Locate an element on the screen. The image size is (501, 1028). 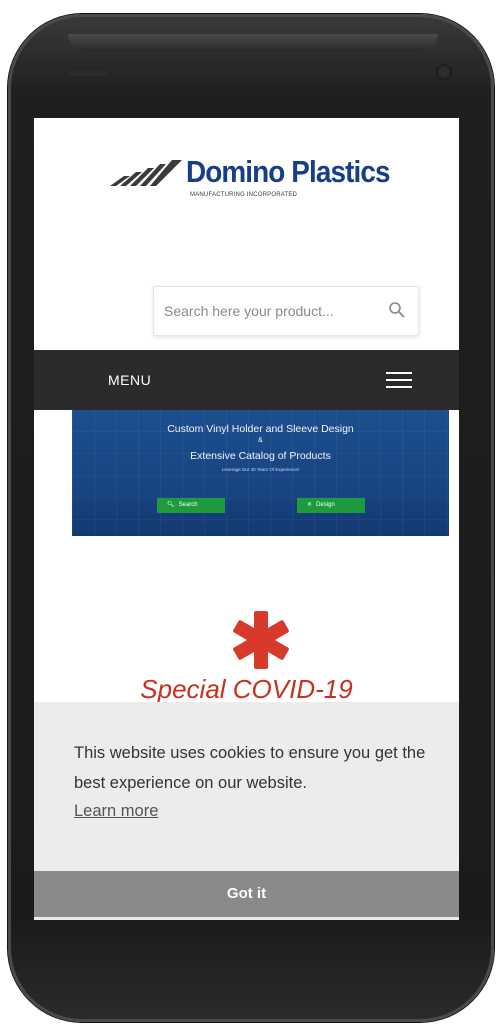
logo-tagline: MANUFACTURING INCORPORATED is located at coordinates (244, 195).